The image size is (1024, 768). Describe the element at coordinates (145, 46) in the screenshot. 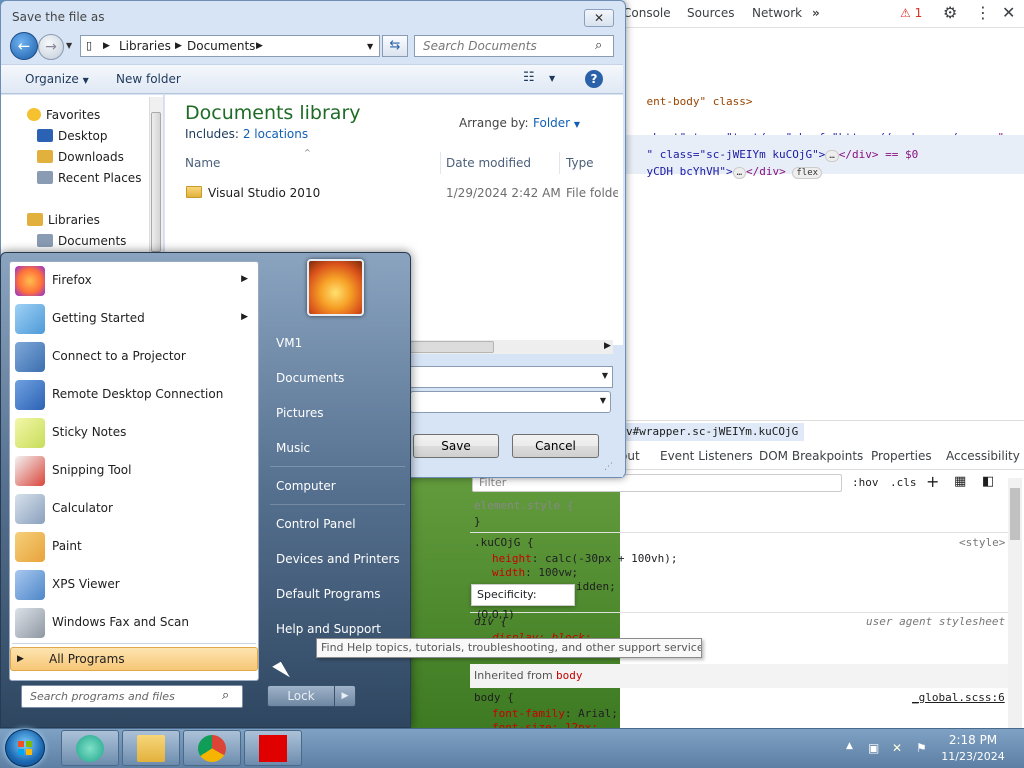

I see `breadcrumb-libraries: Libraries` at that location.